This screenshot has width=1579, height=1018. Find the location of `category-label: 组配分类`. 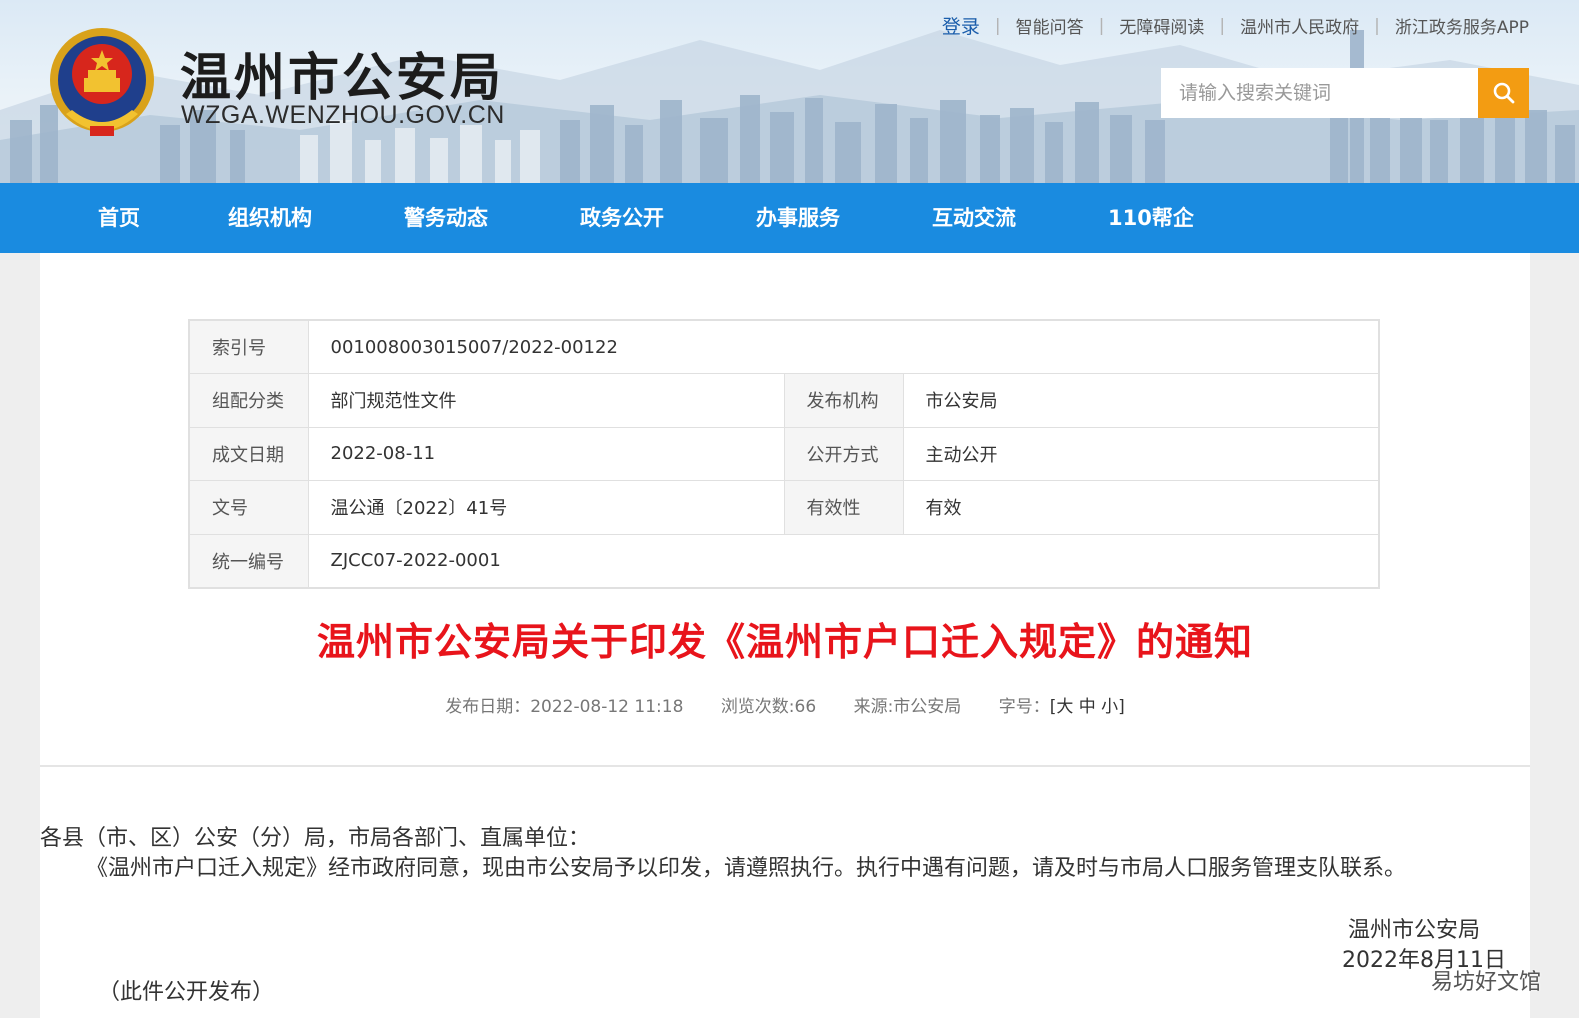

category-label: 组配分类 is located at coordinates (248, 400).